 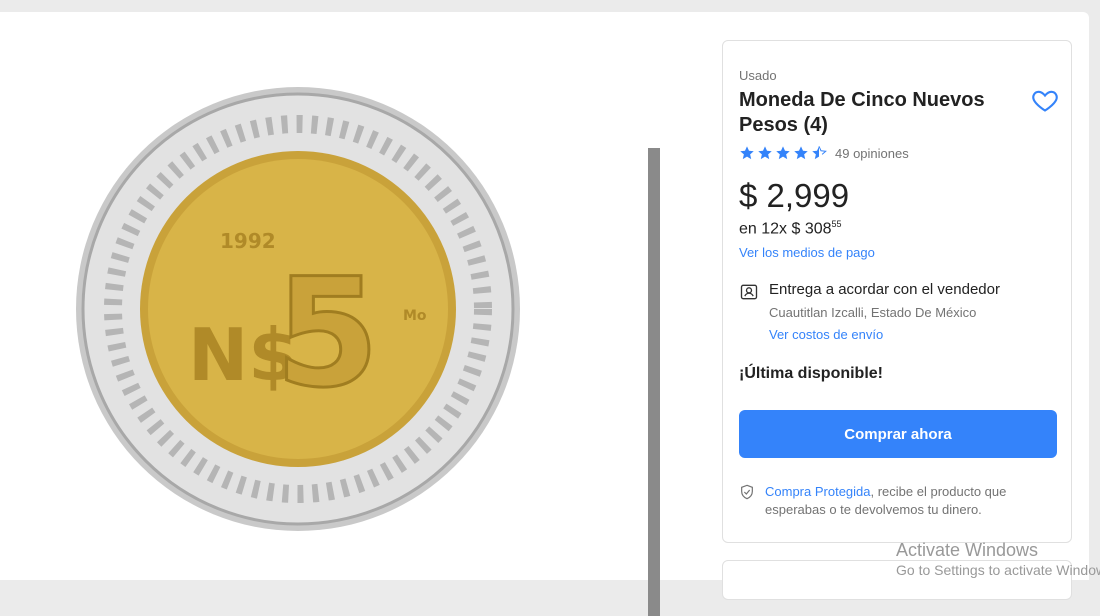 What do you see at coordinates (818, 491) in the screenshot?
I see `protected-purchase-link: Compra Protegida` at bounding box center [818, 491].